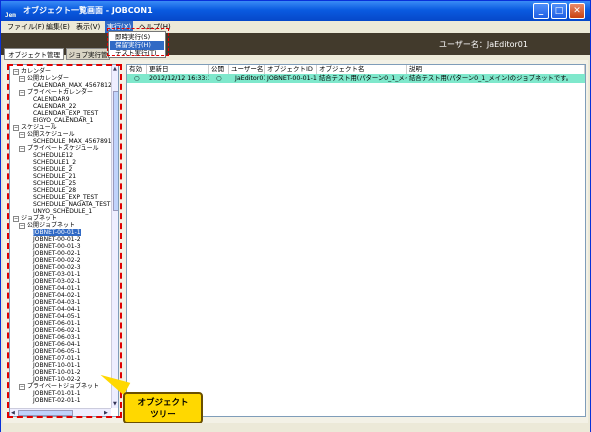 This screenshot has width=591, height=432. Describe the element at coordinates (362, 69) in the screenshot. I see `column-header-object-name: オブジェクト名` at that location.